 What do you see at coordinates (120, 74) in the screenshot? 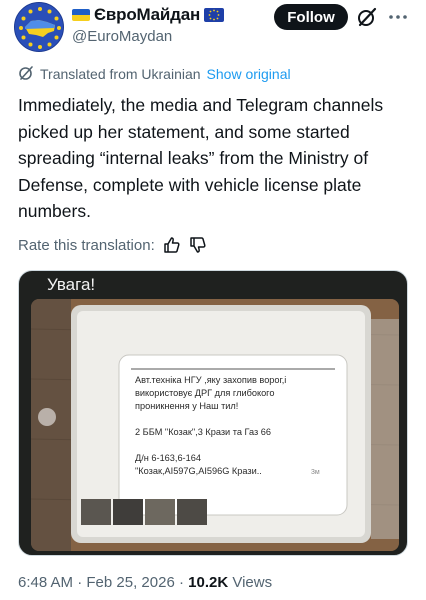
I see `translated-from-label: Translated from Ukrainian` at bounding box center [120, 74].